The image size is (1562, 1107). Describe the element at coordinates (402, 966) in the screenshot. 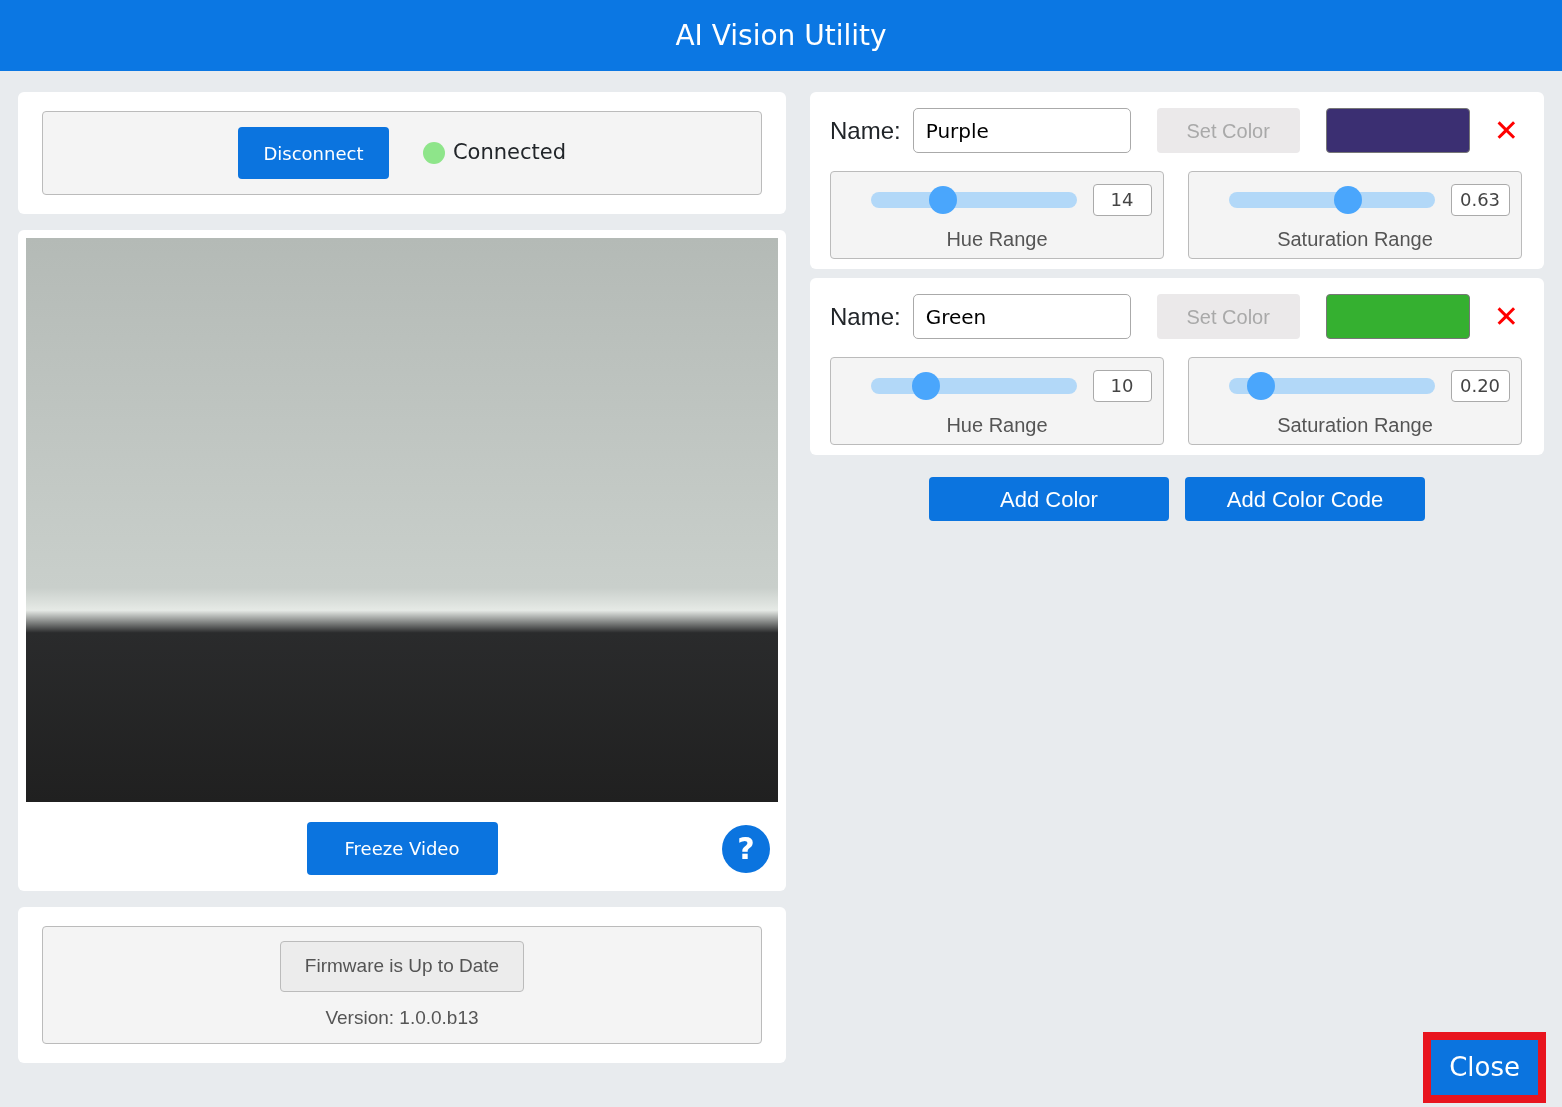

I see `firmware-button: Firmware is Up to Date` at that location.